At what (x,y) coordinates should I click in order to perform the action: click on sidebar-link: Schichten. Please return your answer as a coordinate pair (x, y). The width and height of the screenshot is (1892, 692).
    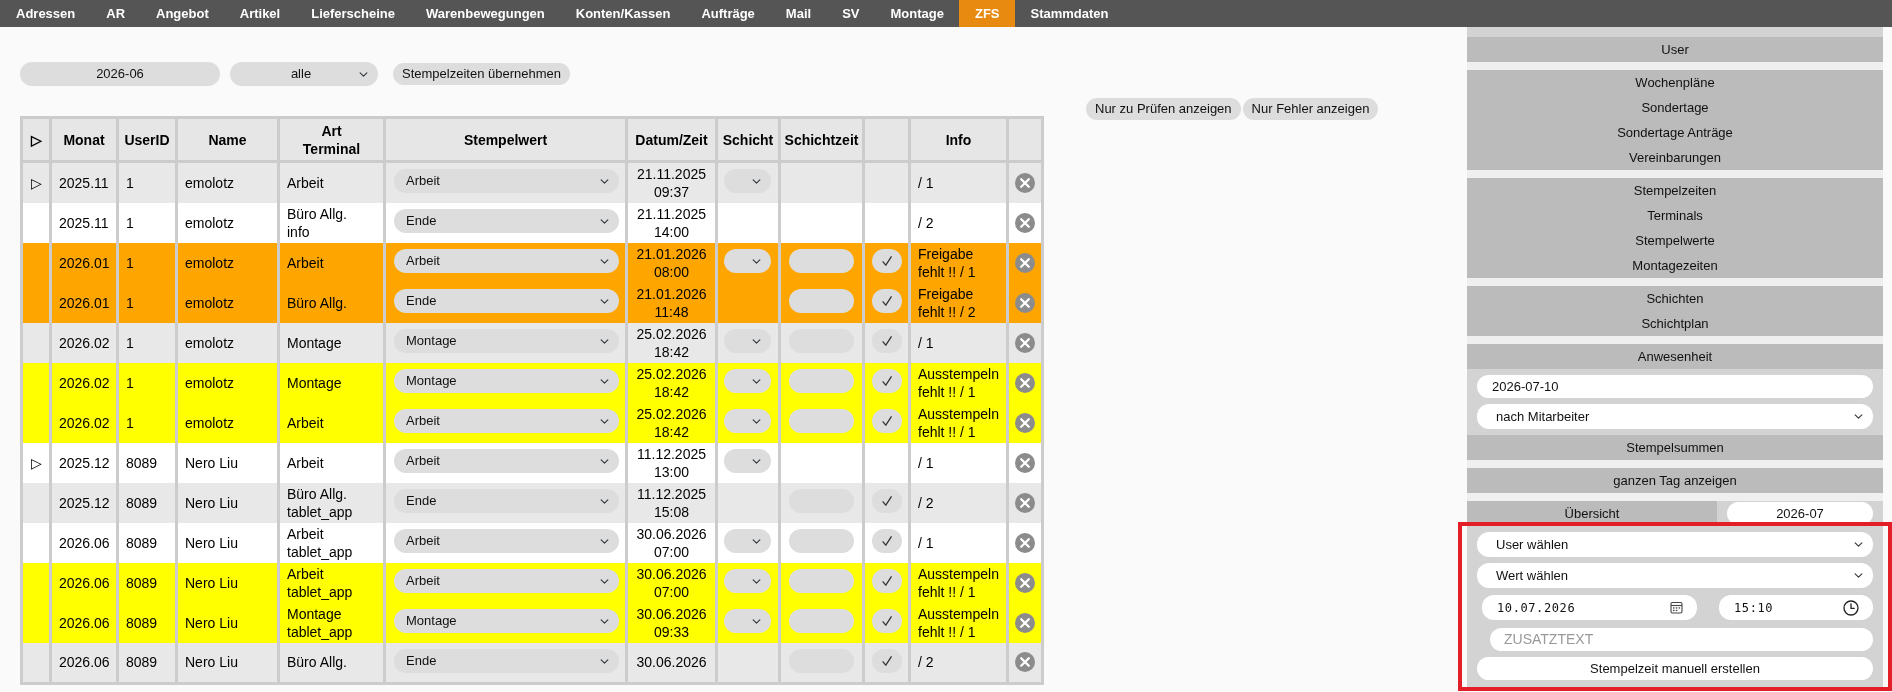
    Looking at the image, I should click on (1675, 298).